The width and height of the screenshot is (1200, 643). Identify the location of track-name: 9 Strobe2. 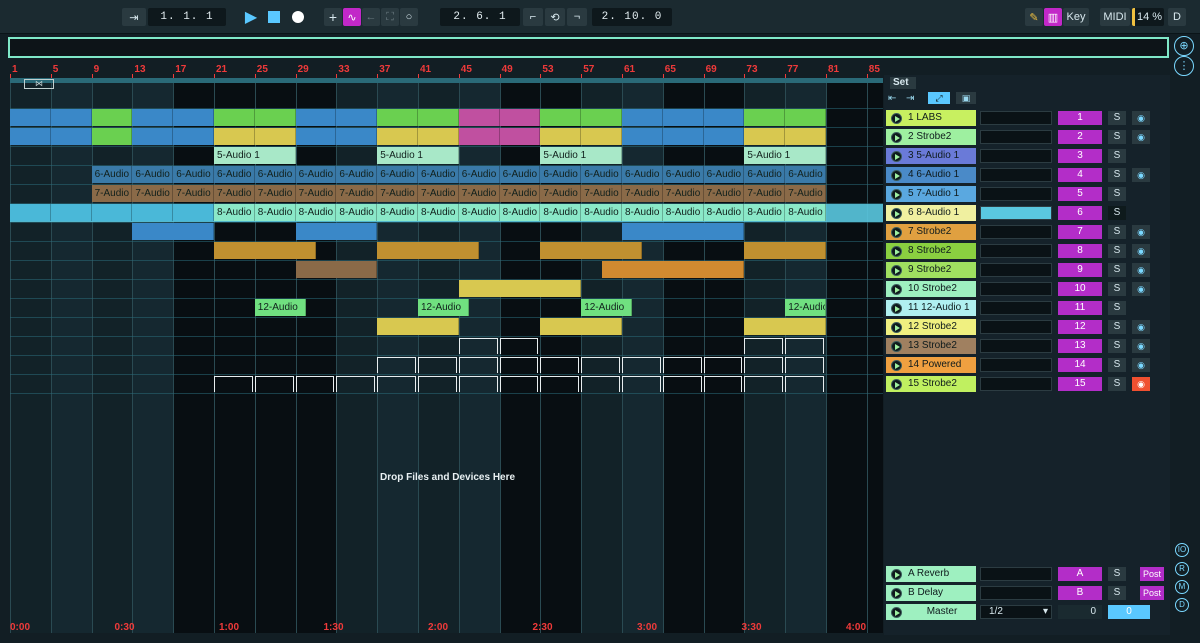
(931, 270).